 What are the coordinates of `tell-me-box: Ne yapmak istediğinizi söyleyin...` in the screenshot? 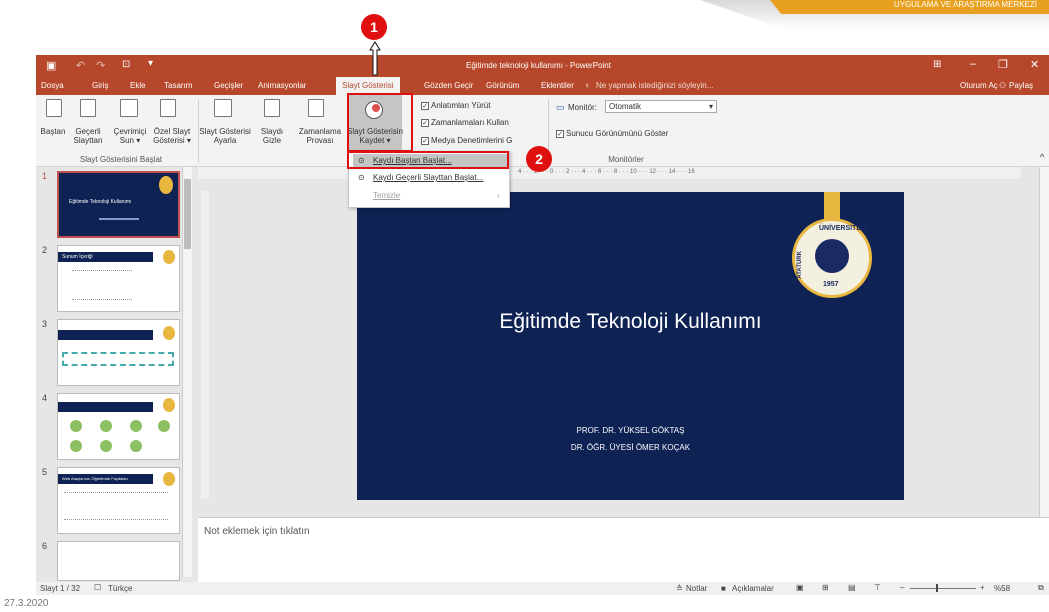 It's located at (654, 85).